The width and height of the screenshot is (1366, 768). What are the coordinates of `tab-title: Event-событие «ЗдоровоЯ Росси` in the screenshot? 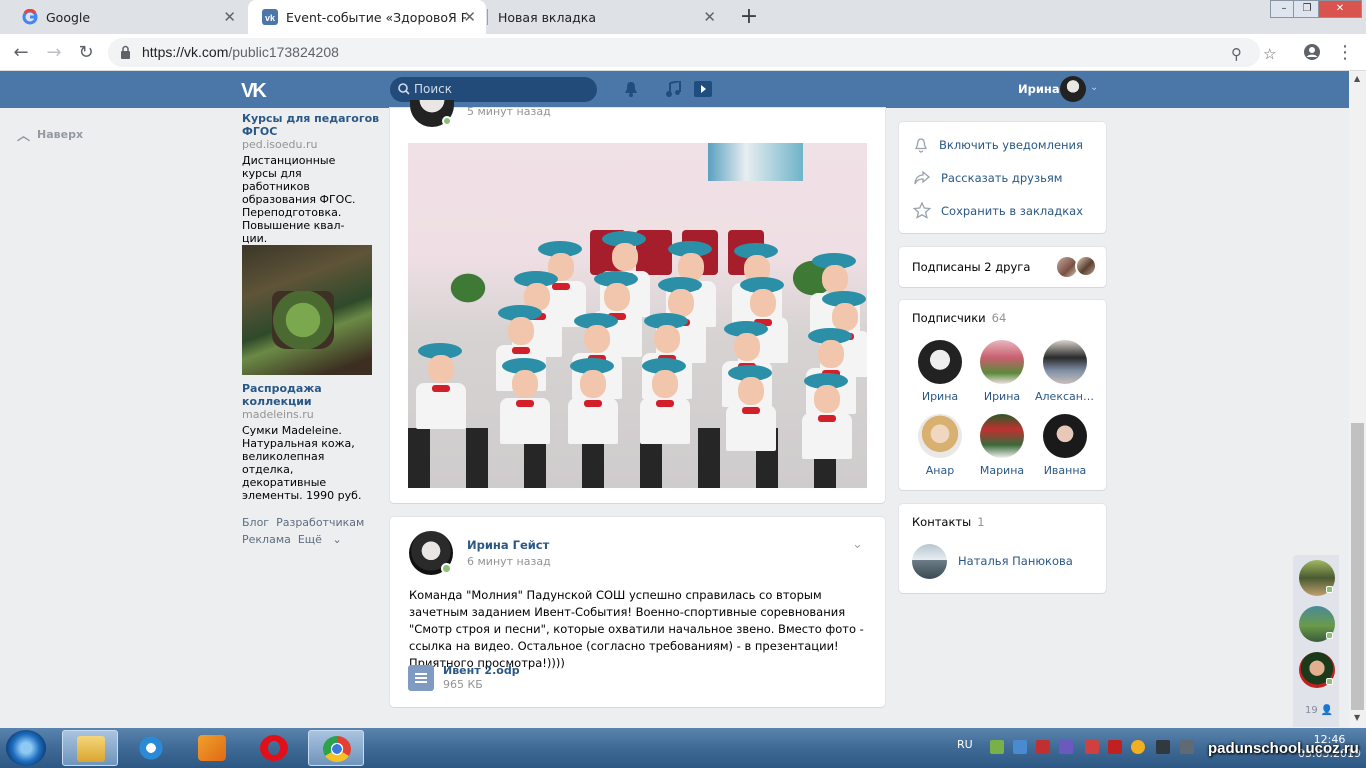 It's located at (376, 17).